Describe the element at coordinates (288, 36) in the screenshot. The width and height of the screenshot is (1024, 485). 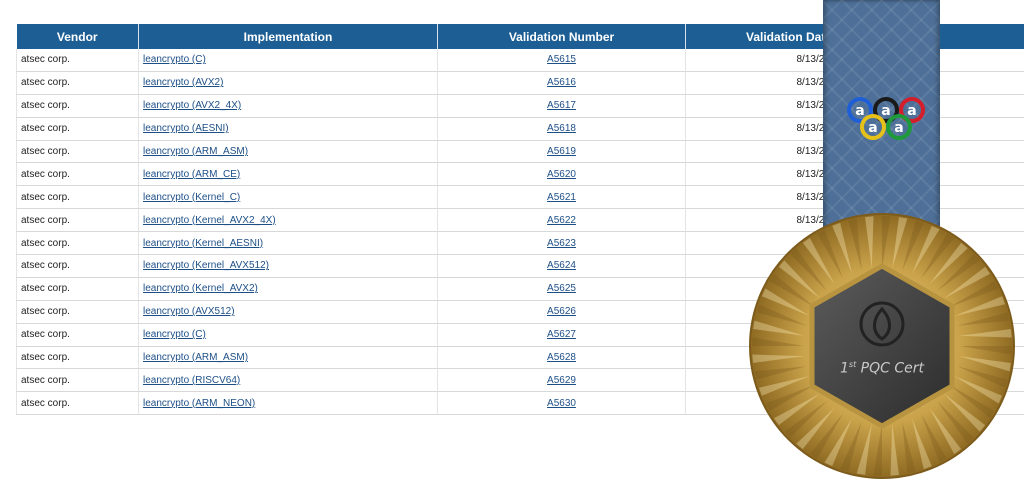
I see `column-header-implementation: Implementation` at that location.